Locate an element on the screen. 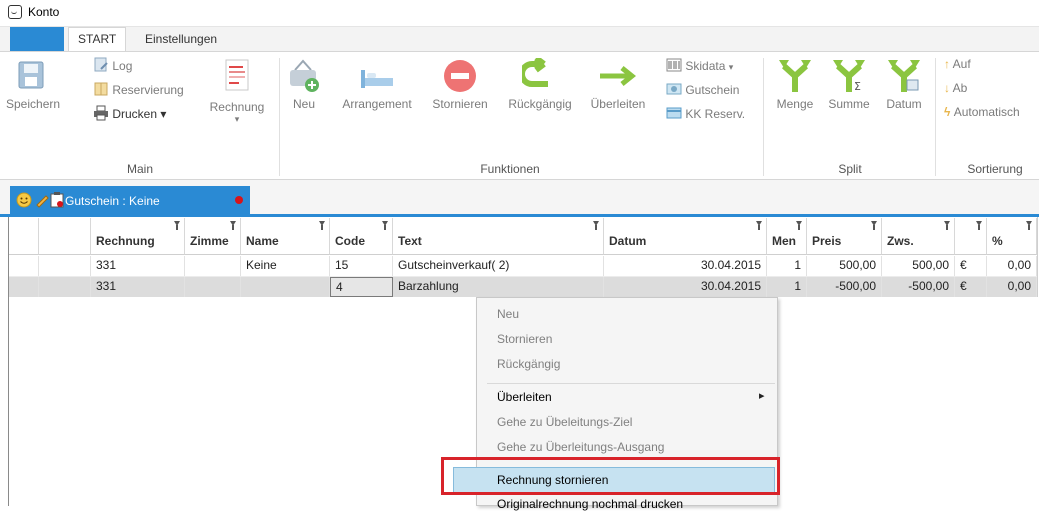 This screenshot has height=511, width=1039. column-header-zimmer: Zimme is located at coordinates (213, 236).